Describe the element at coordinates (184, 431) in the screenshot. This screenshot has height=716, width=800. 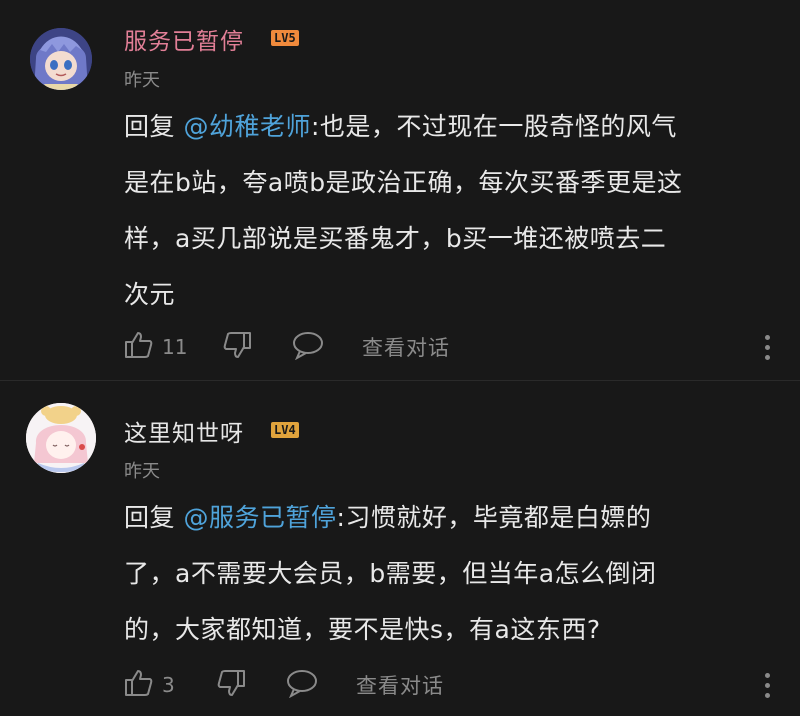
I see `username: 这里知世呀` at that location.